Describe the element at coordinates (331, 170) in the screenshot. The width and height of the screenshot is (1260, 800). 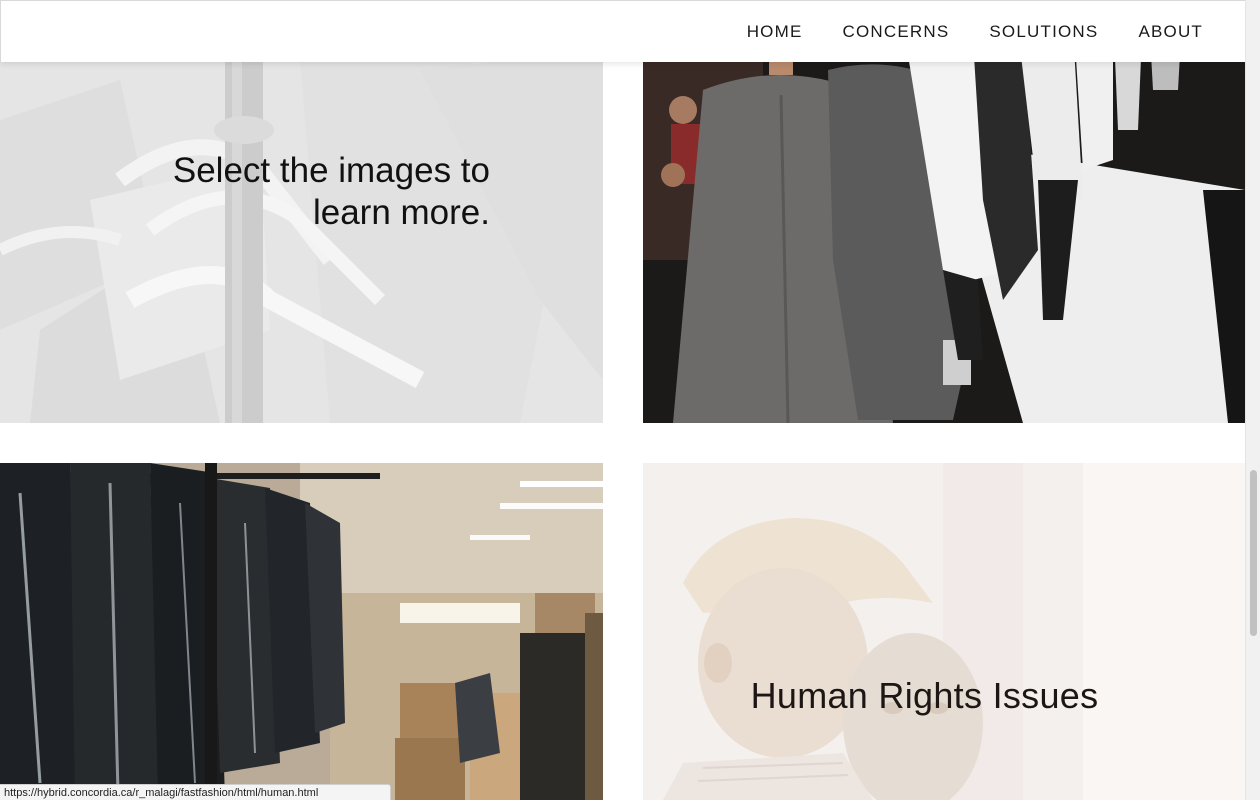
I see `intro-line-1: Select the images to` at that location.